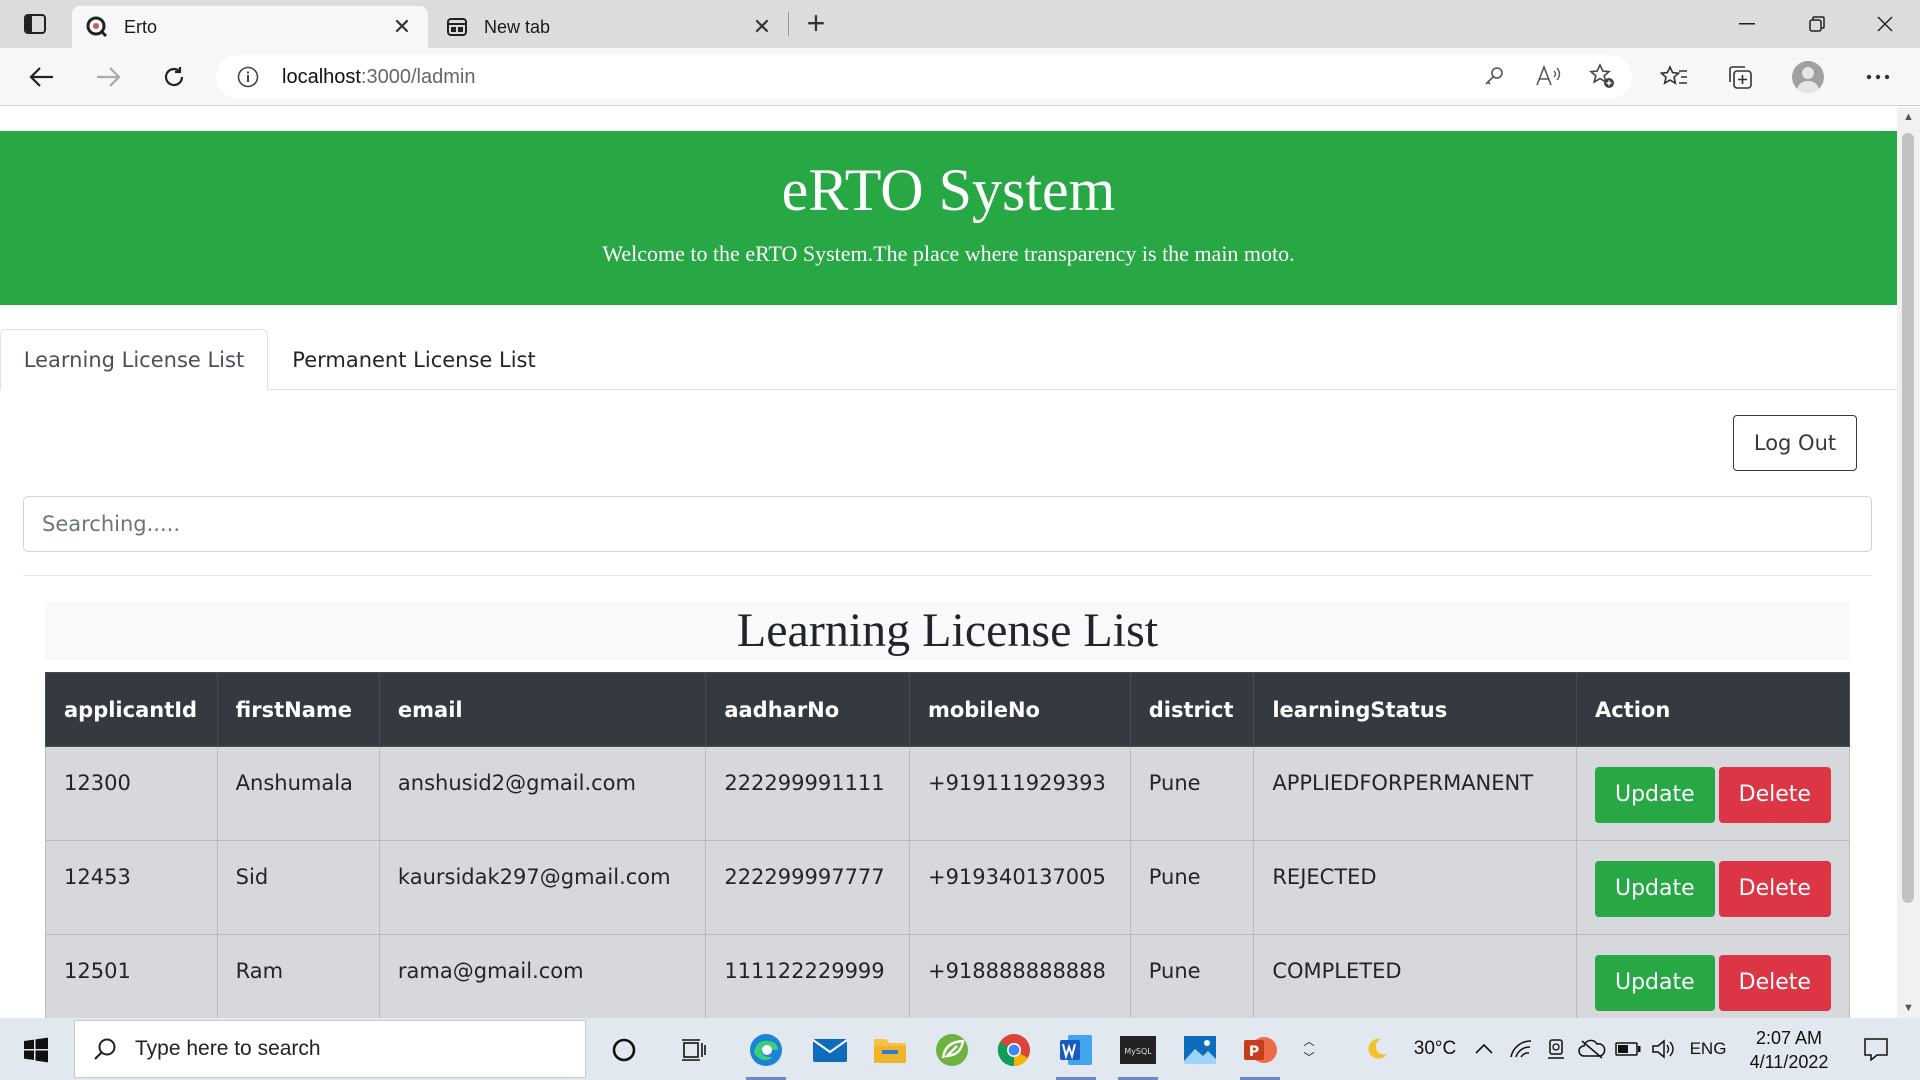 The height and width of the screenshot is (1080, 1920). I want to click on tab-permanent-license-list: Permanent License List, so click(414, 359).